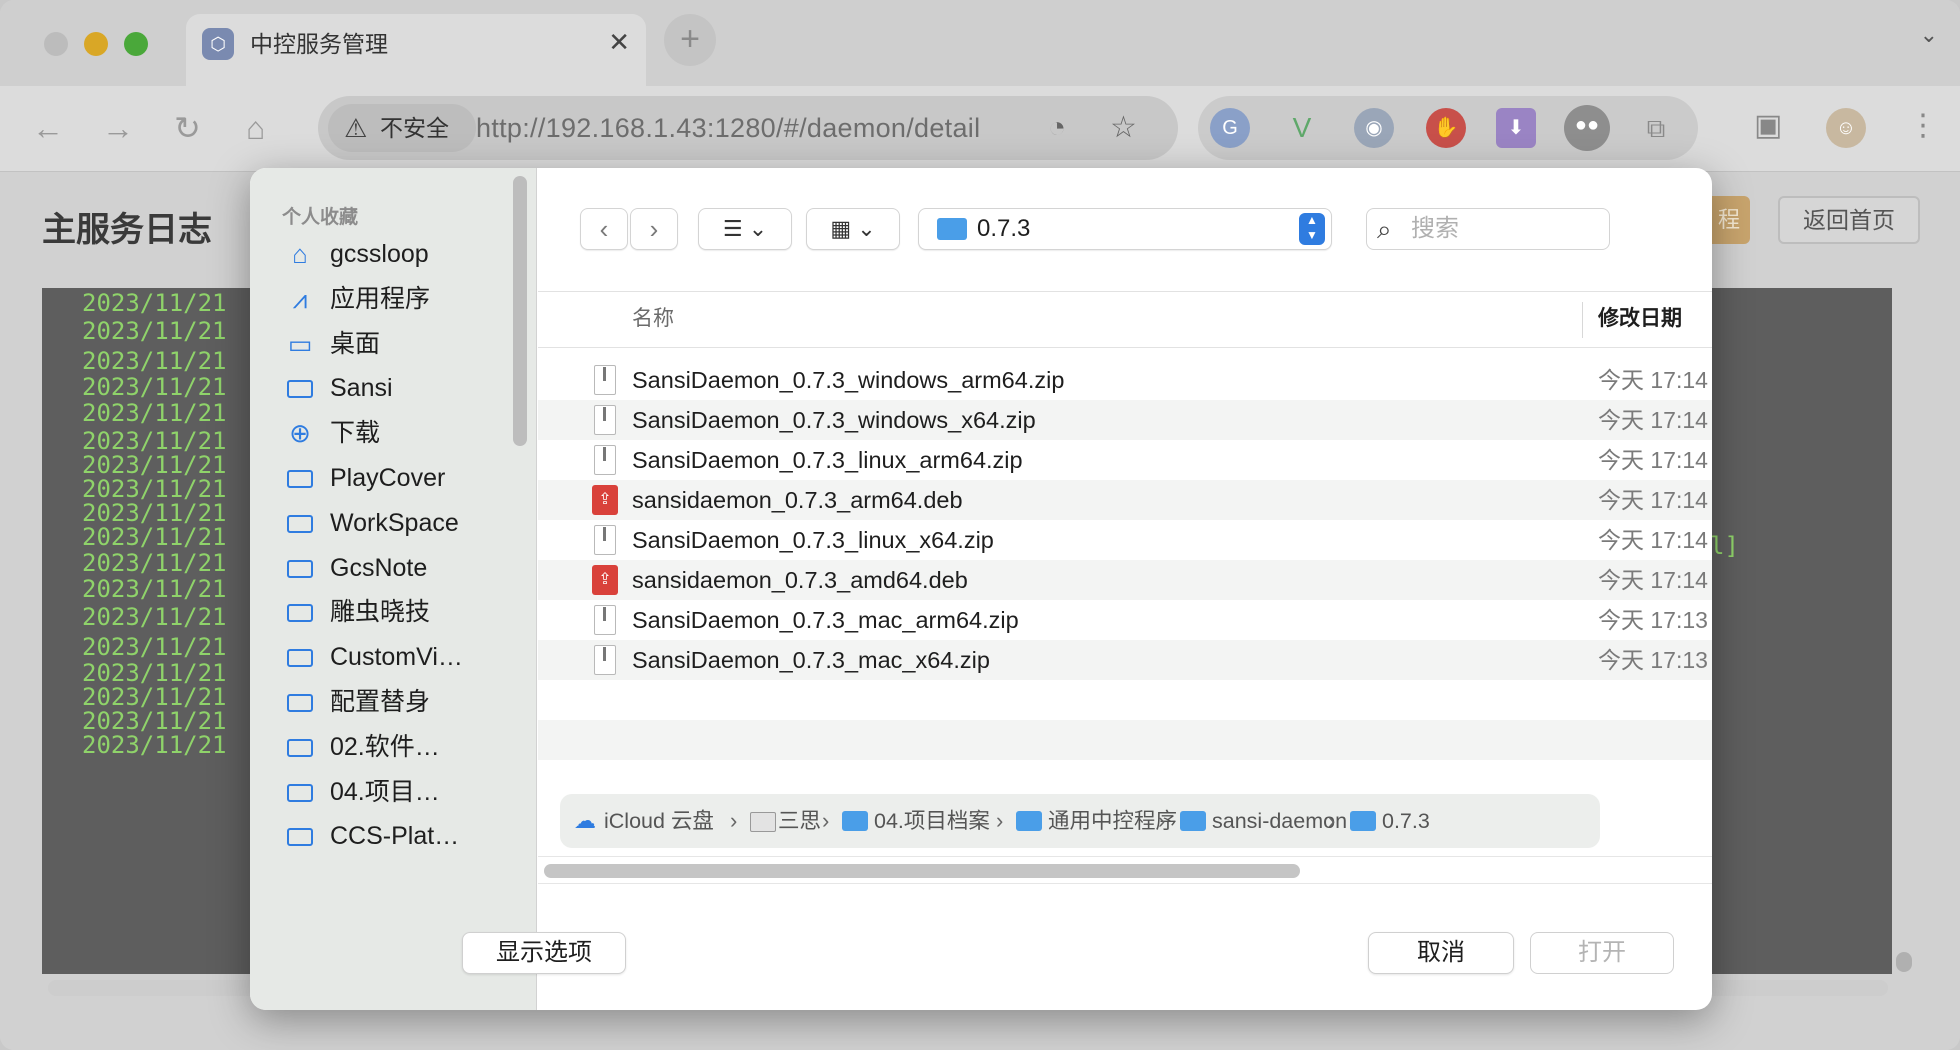  I want to click on cancel-button: 取消, so click(1441, 953).